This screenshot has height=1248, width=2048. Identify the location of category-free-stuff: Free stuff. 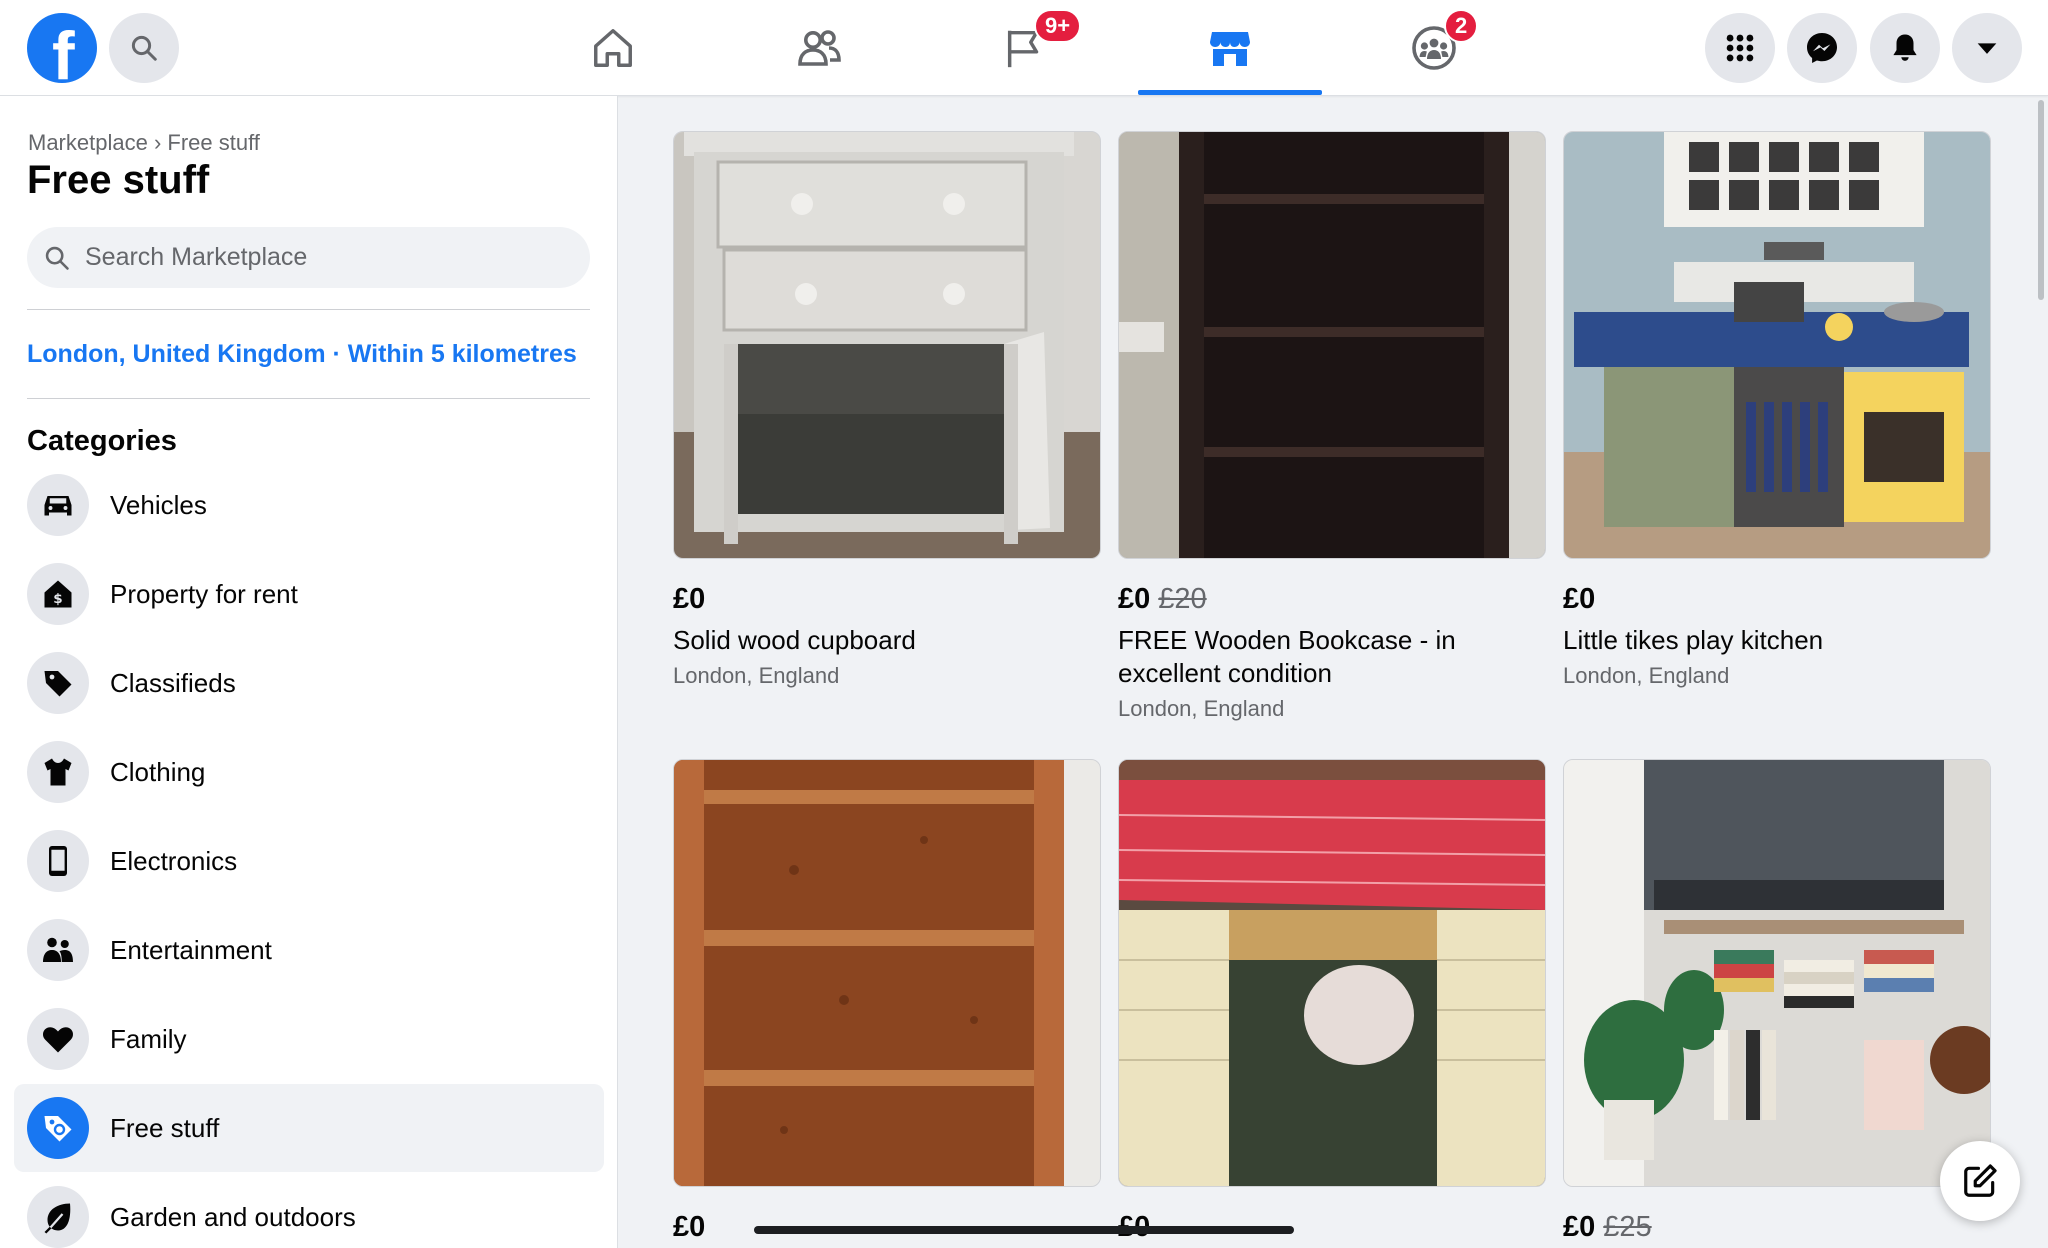
(309, 1128).